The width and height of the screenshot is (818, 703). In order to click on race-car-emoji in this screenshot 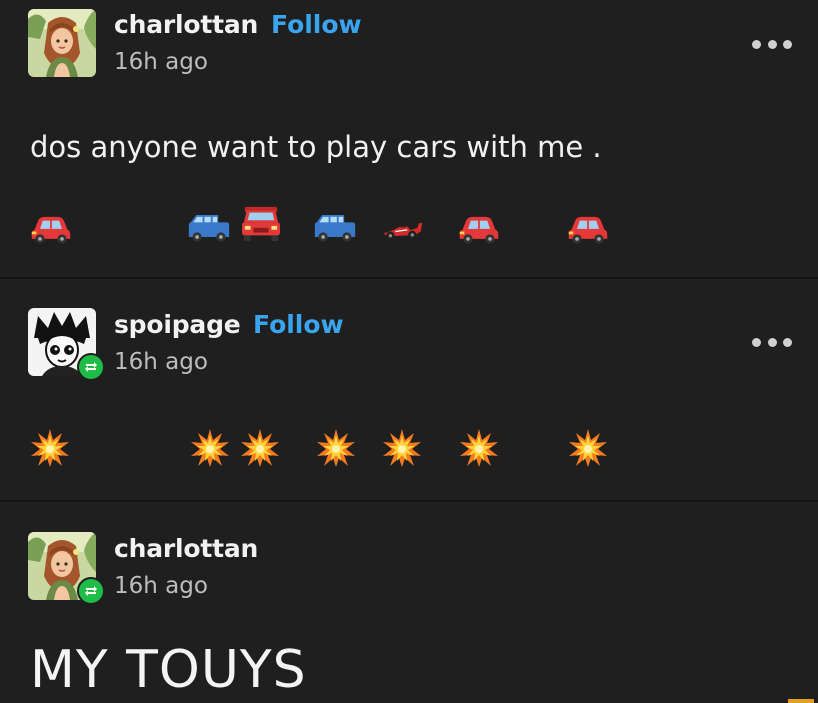, I will do `click(403, 229)`.